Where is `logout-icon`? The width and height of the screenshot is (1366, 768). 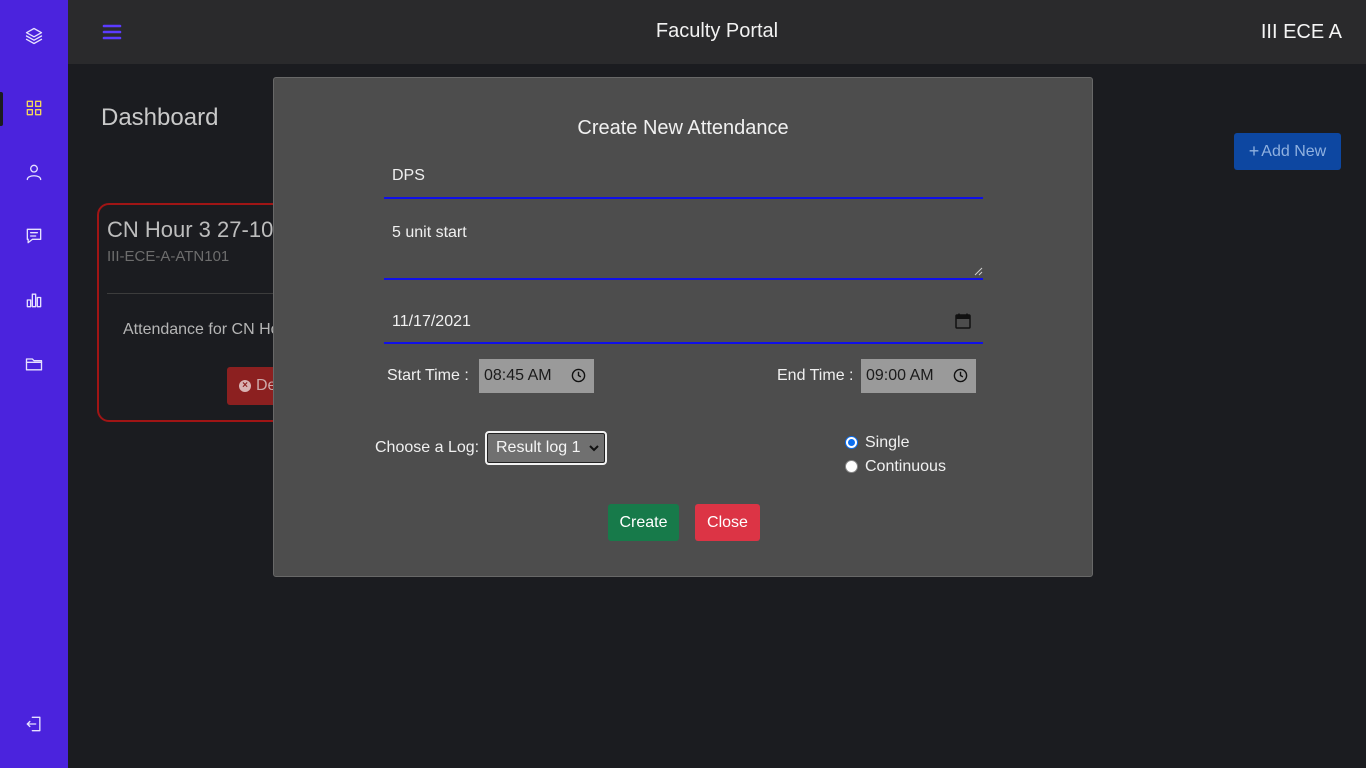
logout-icon is located at coordinates (34, 724).